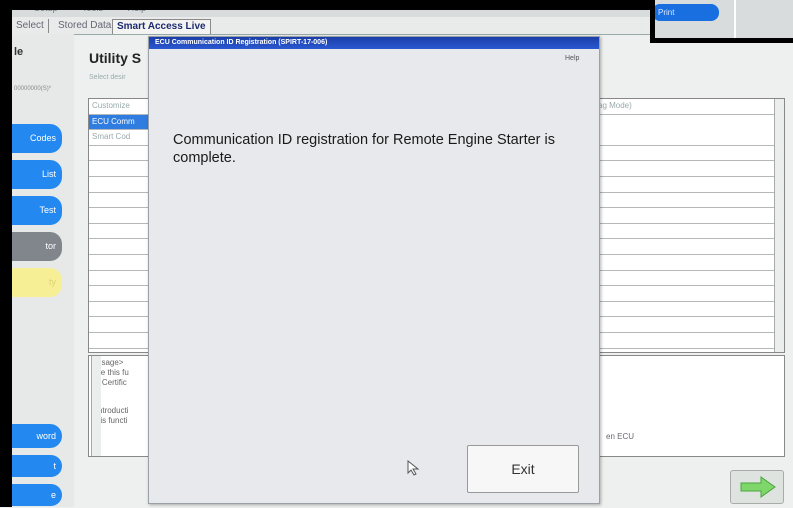  What do you see at coordinates (685, 12) in the screenshot?
I see `print-button: Print` at bounding box center [685, 12].